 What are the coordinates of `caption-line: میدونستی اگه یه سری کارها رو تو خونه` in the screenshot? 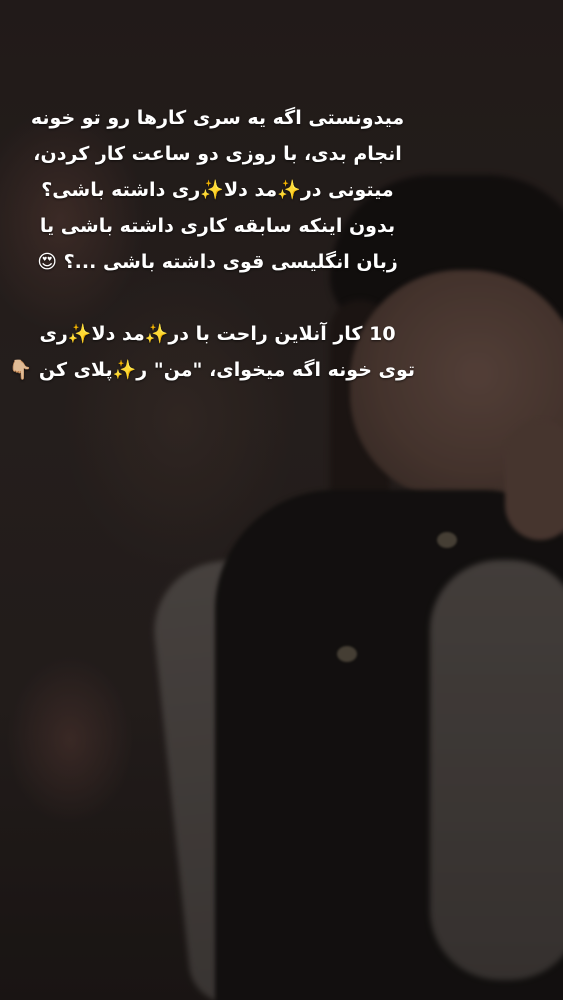 It's located at (217, 118).